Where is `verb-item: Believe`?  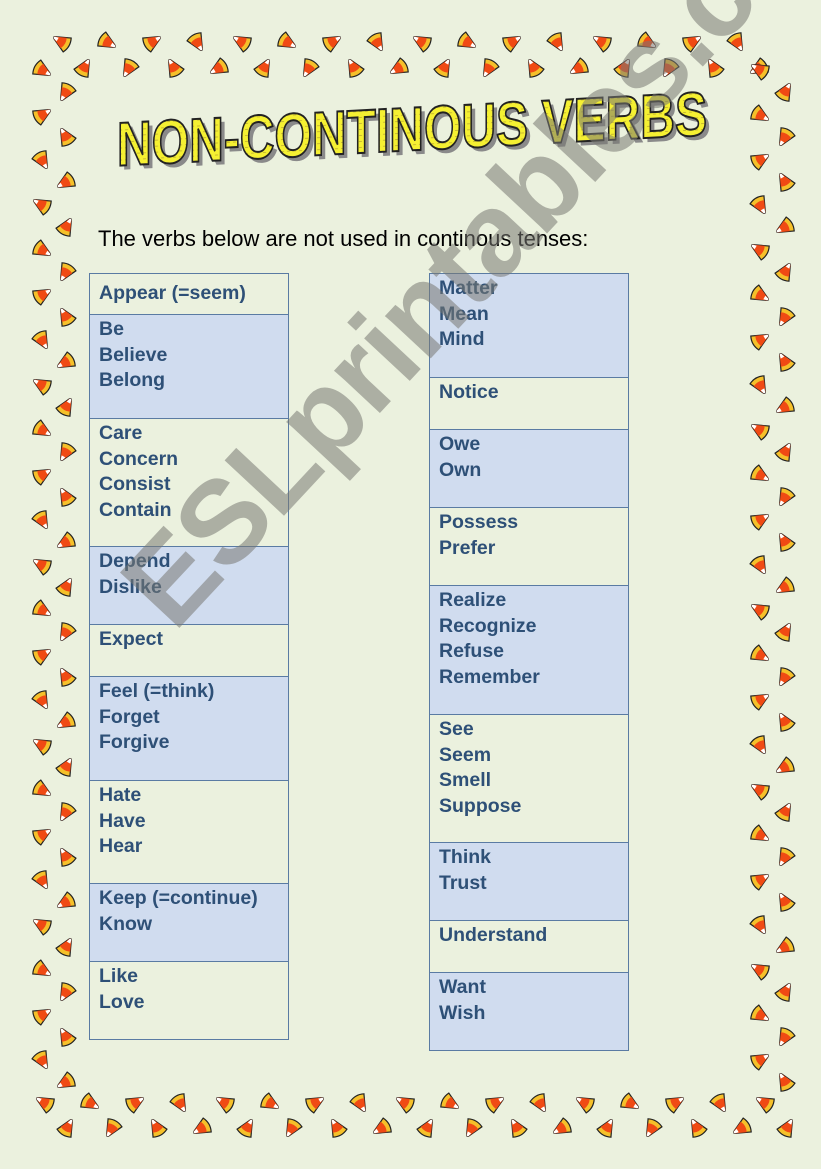 verb-item: Believe is located at coordinates (133, 354).